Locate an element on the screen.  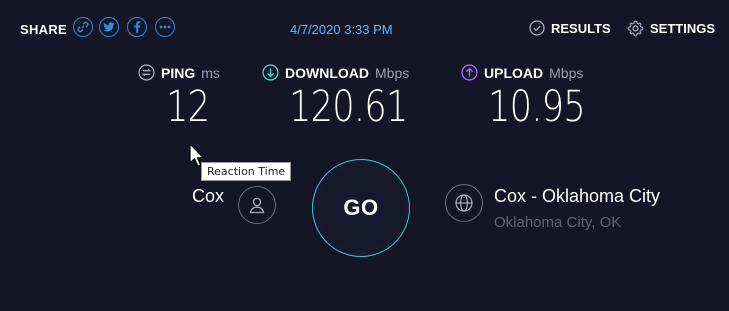
change-server-button is located at coordinates (464, 203).